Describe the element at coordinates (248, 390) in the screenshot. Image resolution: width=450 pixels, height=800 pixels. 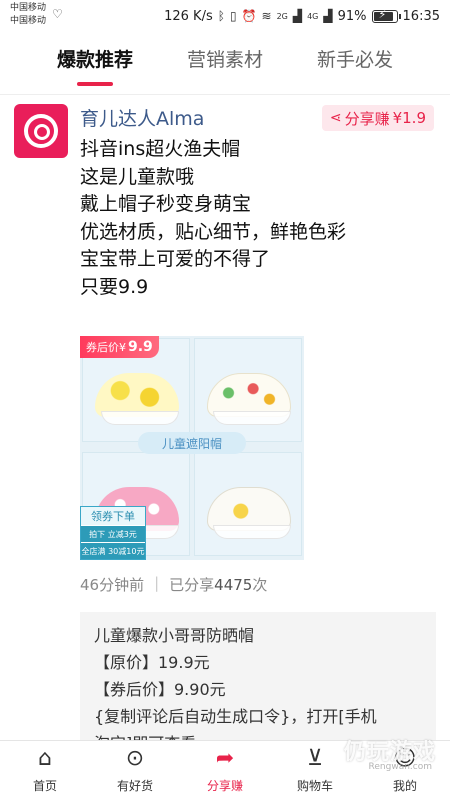
I see `hat-photo-dino` at that location.